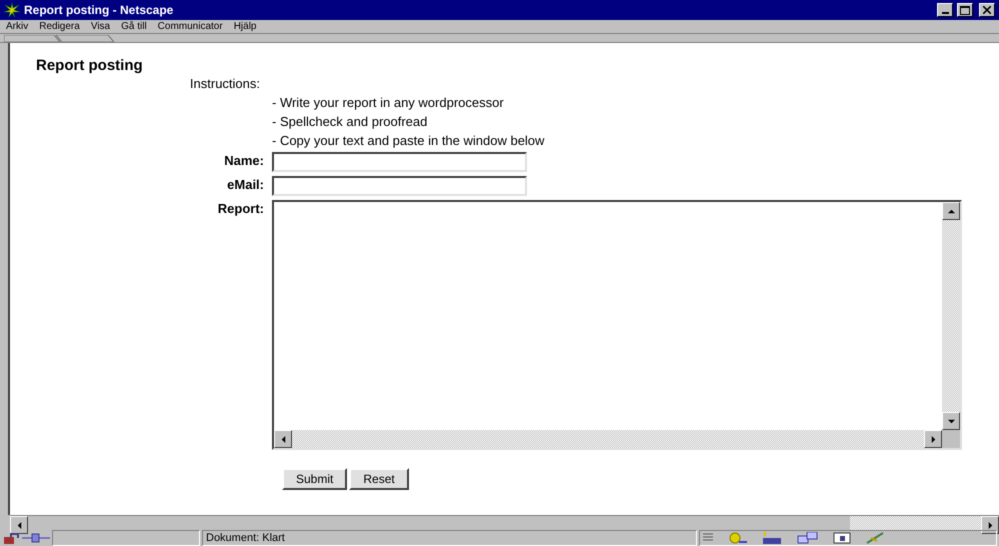 This screenshot has height=546, width=999. I want to click on menu-item: Arkiv, so click(17, 26).